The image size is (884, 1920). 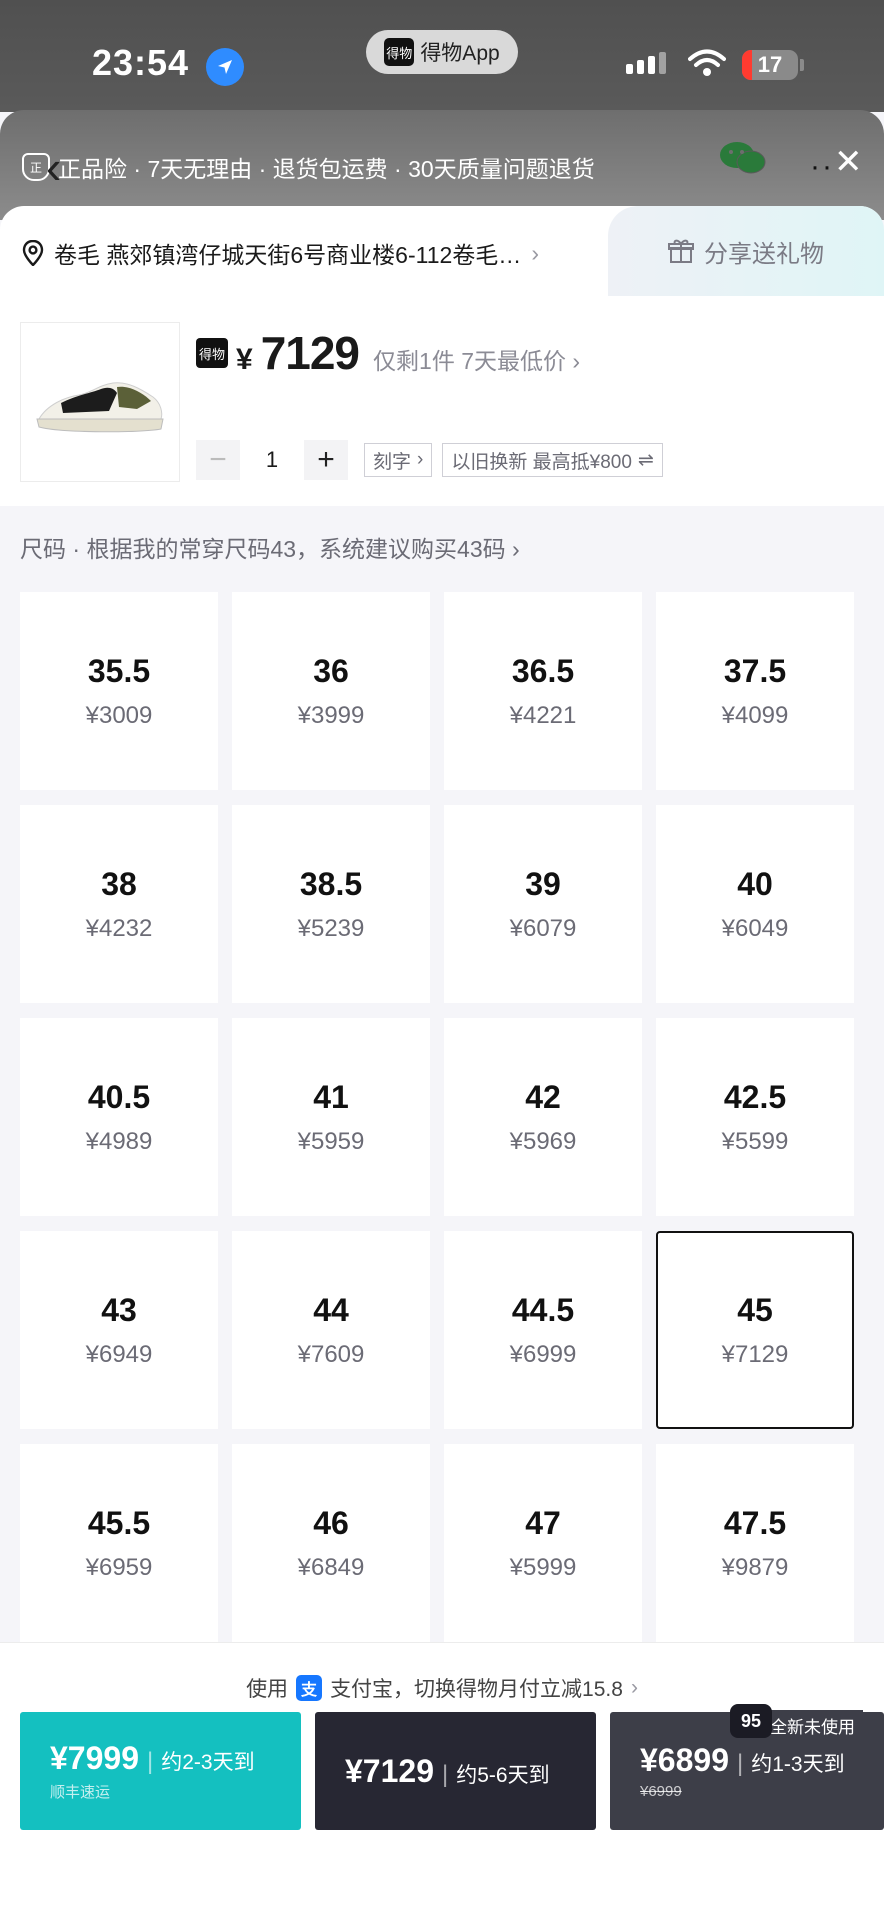 What do you see at coordinates (119, 1567) in the screenshot?
I see `size-price: ¥6959` at bounding box center [119, 1567].